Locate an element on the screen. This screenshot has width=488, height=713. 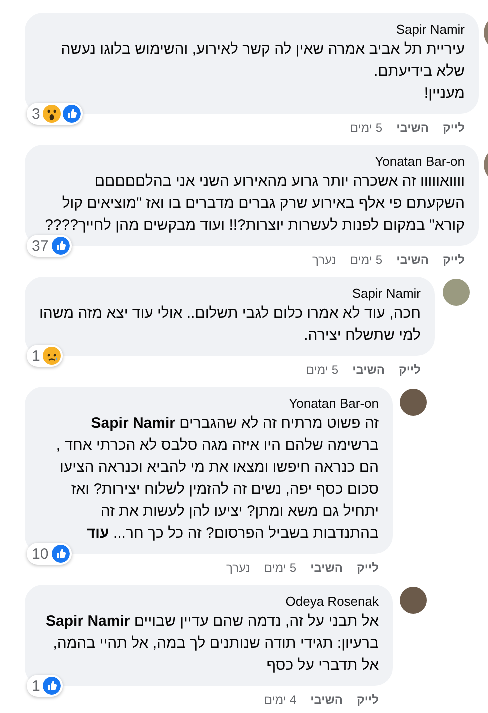
reaction-count: 3 is located at coordinates (36, 114).